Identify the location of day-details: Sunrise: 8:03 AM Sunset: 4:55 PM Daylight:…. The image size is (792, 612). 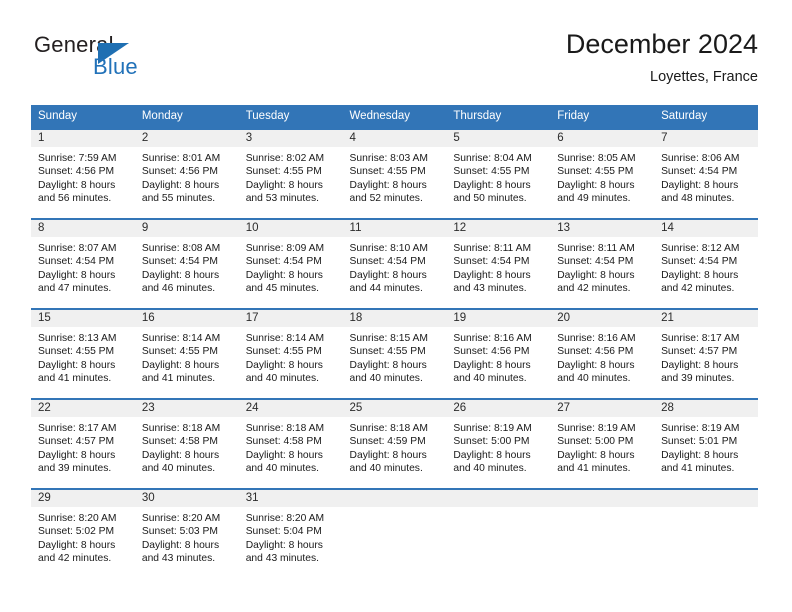
(395, 176).